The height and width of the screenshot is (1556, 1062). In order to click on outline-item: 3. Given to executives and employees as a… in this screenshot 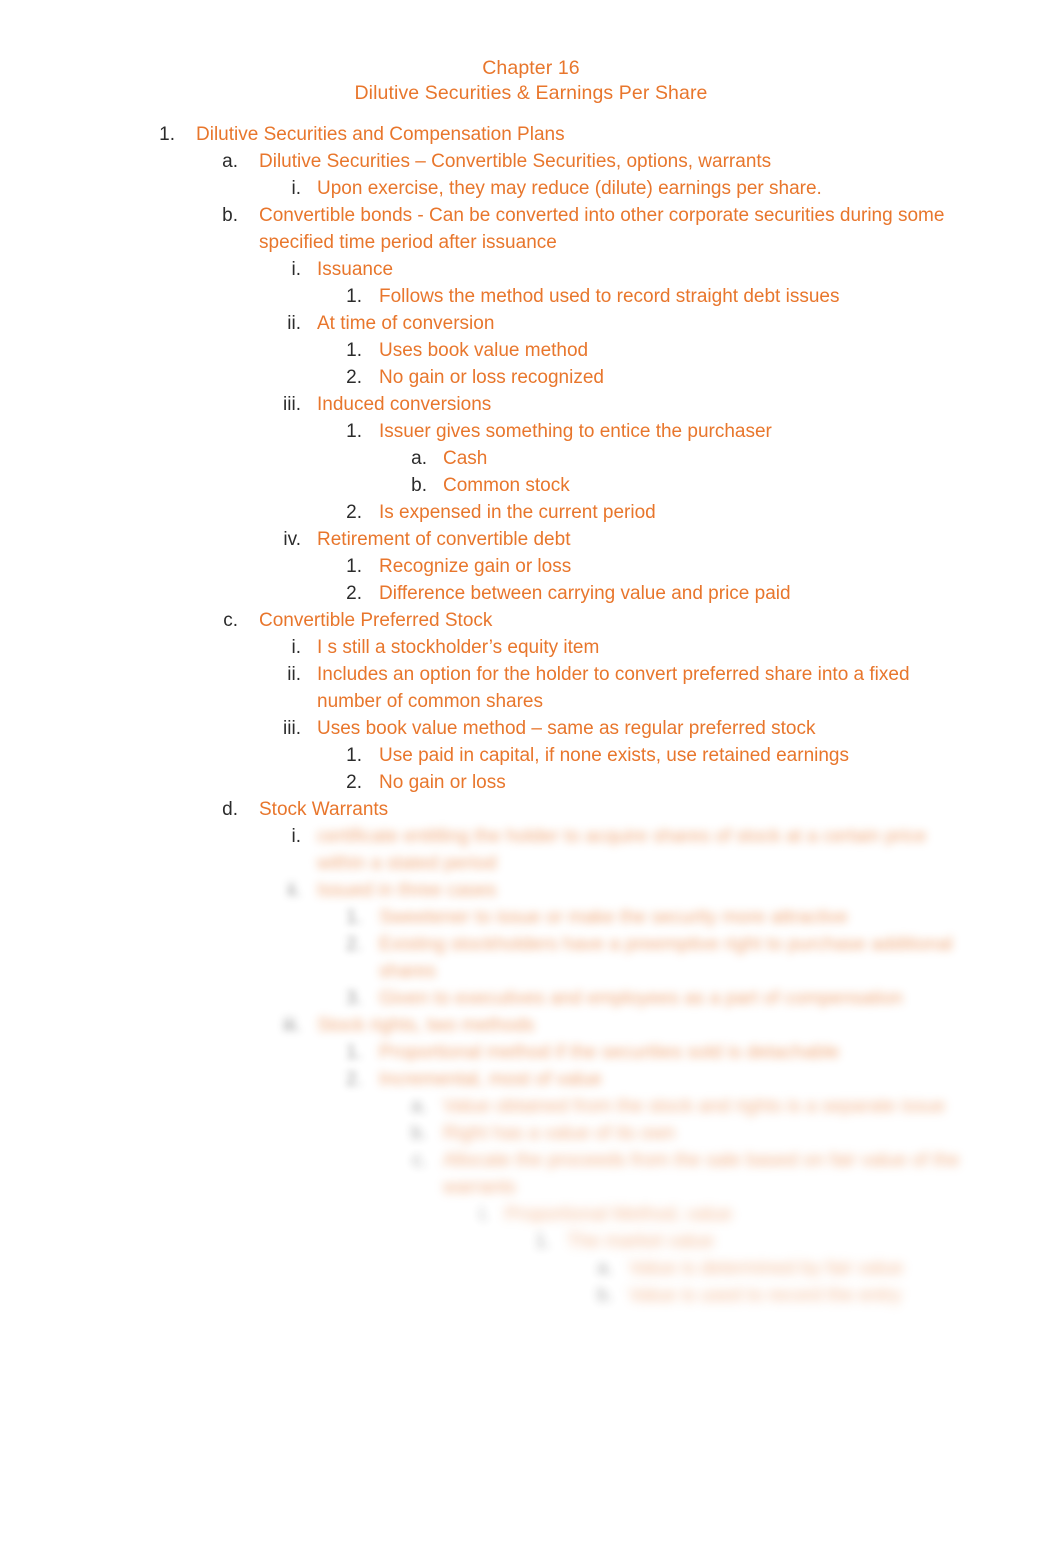, I will do `click(531, 998)`.